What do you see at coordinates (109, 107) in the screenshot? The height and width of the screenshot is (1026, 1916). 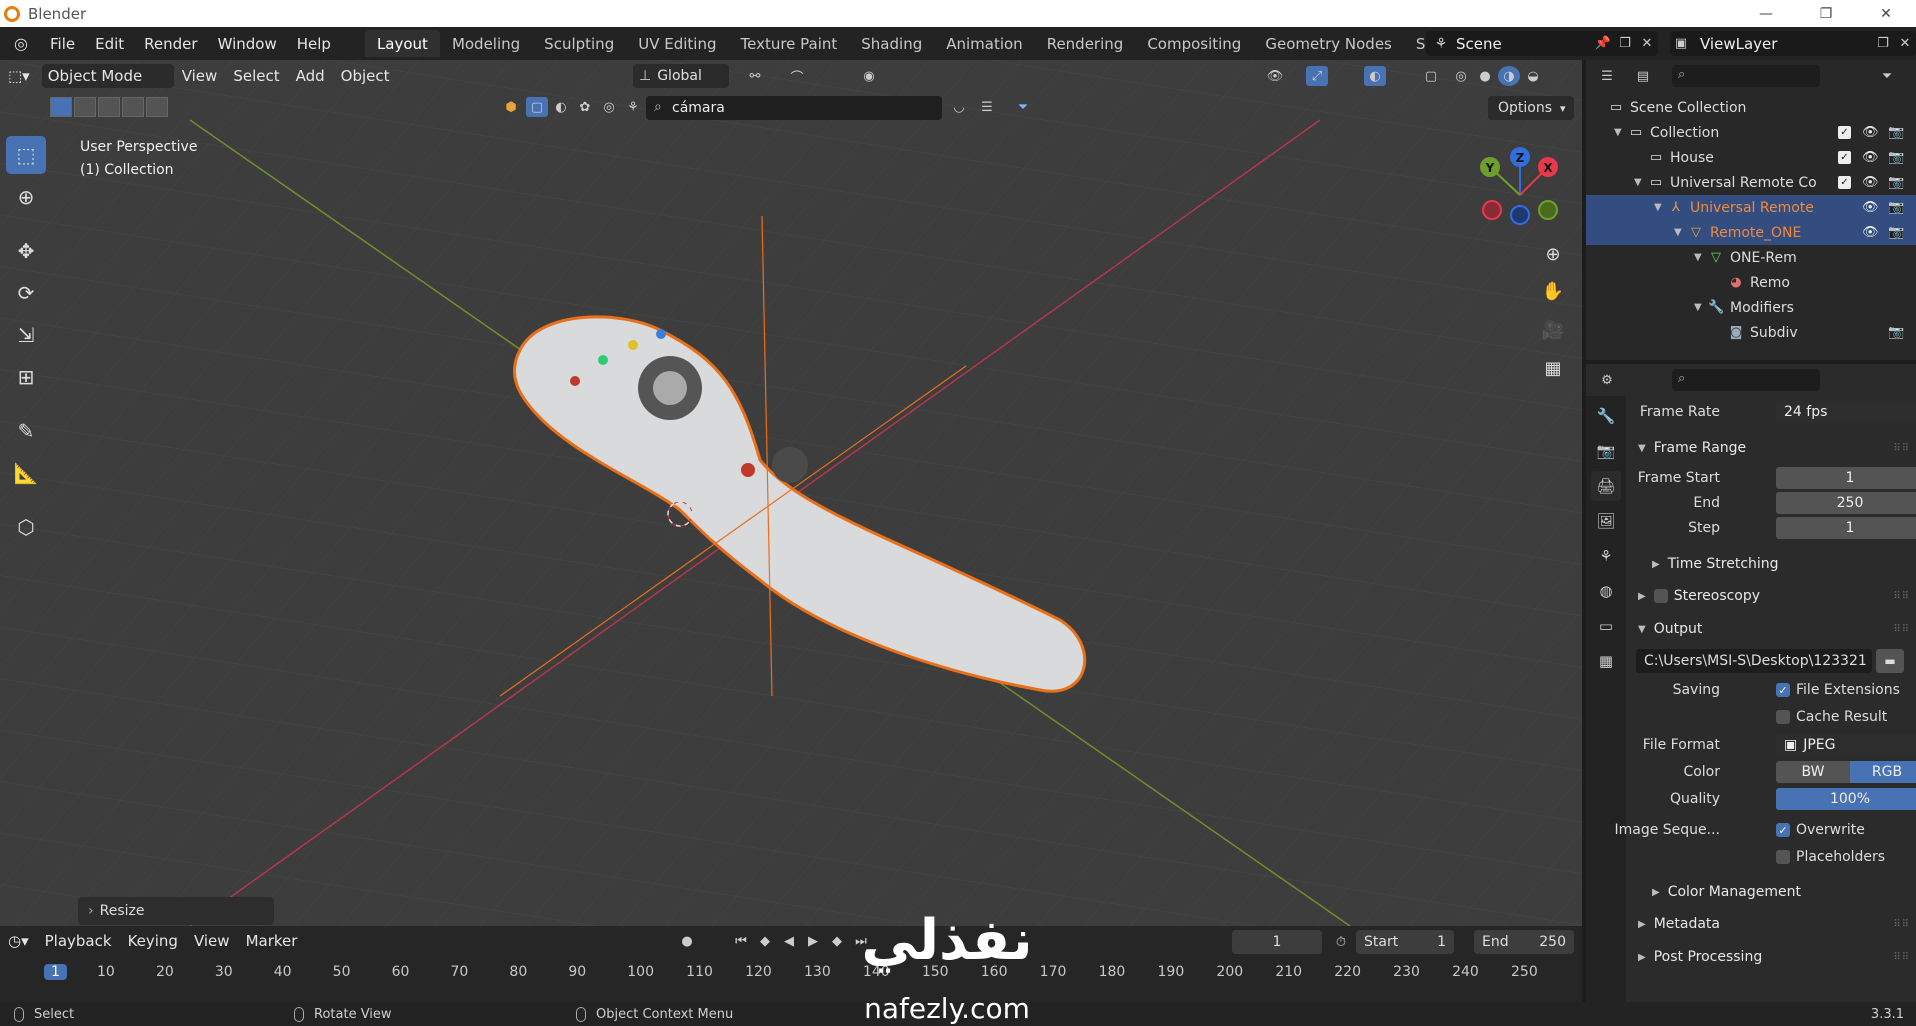 I see `select-subtract-icon` at bounding box center [109, 107].